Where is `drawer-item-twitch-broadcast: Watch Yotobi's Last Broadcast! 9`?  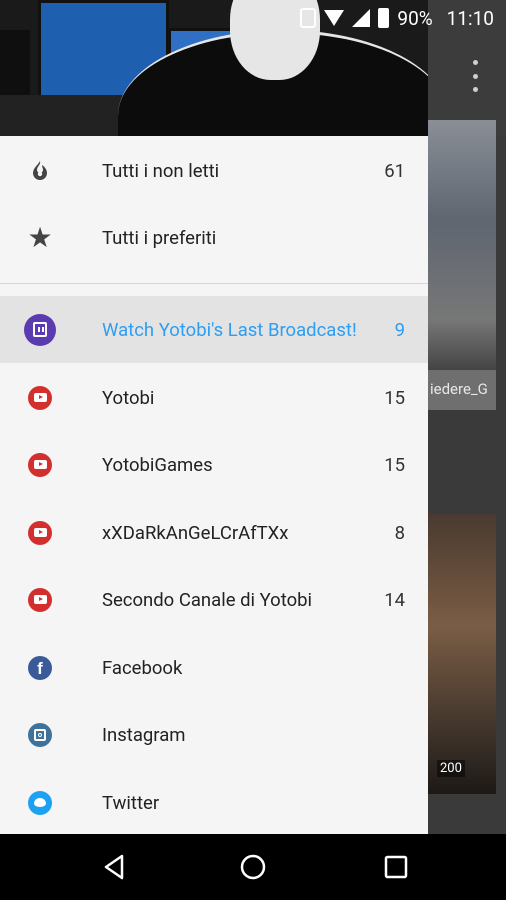 drawer-item-twitch-broadcast: Watch Yotobi's Last Broadcast! 9 is located at coordinates (214, 329).